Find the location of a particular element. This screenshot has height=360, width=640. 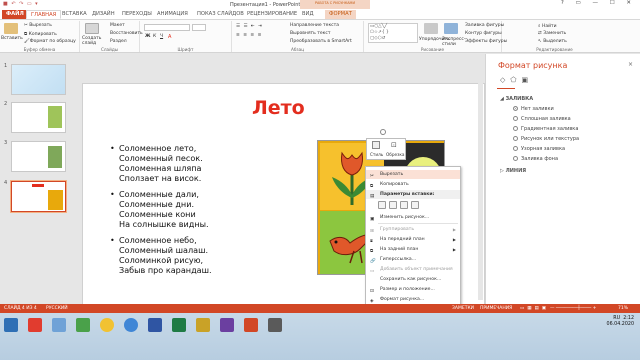

font-name-combo is located at coordinates (167, 27).